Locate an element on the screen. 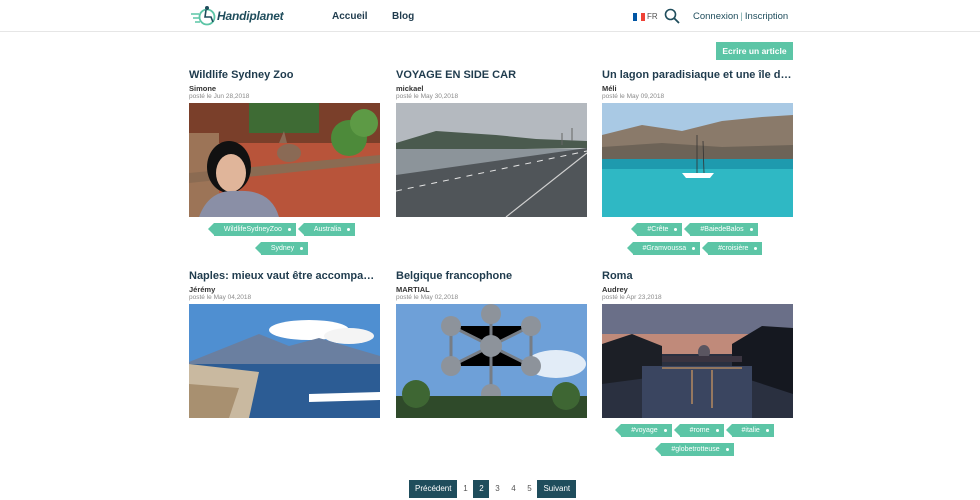  article-date: posté le May 09,2018 is located at coordinates (633, 96).